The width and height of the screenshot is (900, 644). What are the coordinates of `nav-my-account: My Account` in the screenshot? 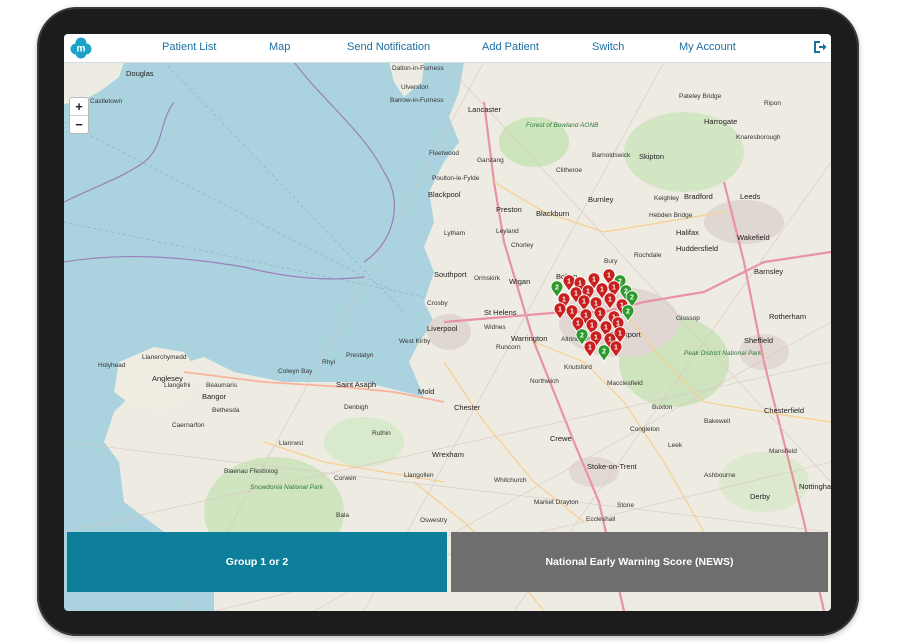 It's located at (707, 47).